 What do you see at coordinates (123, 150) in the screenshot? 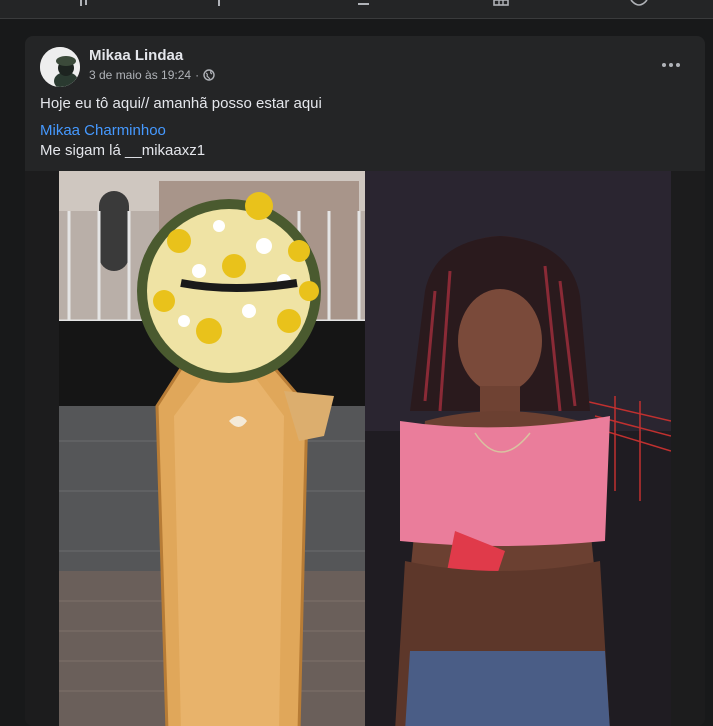
I see `post-text-line: Me sigam lá __mikaaxz1` at bounding box center [123, 150].